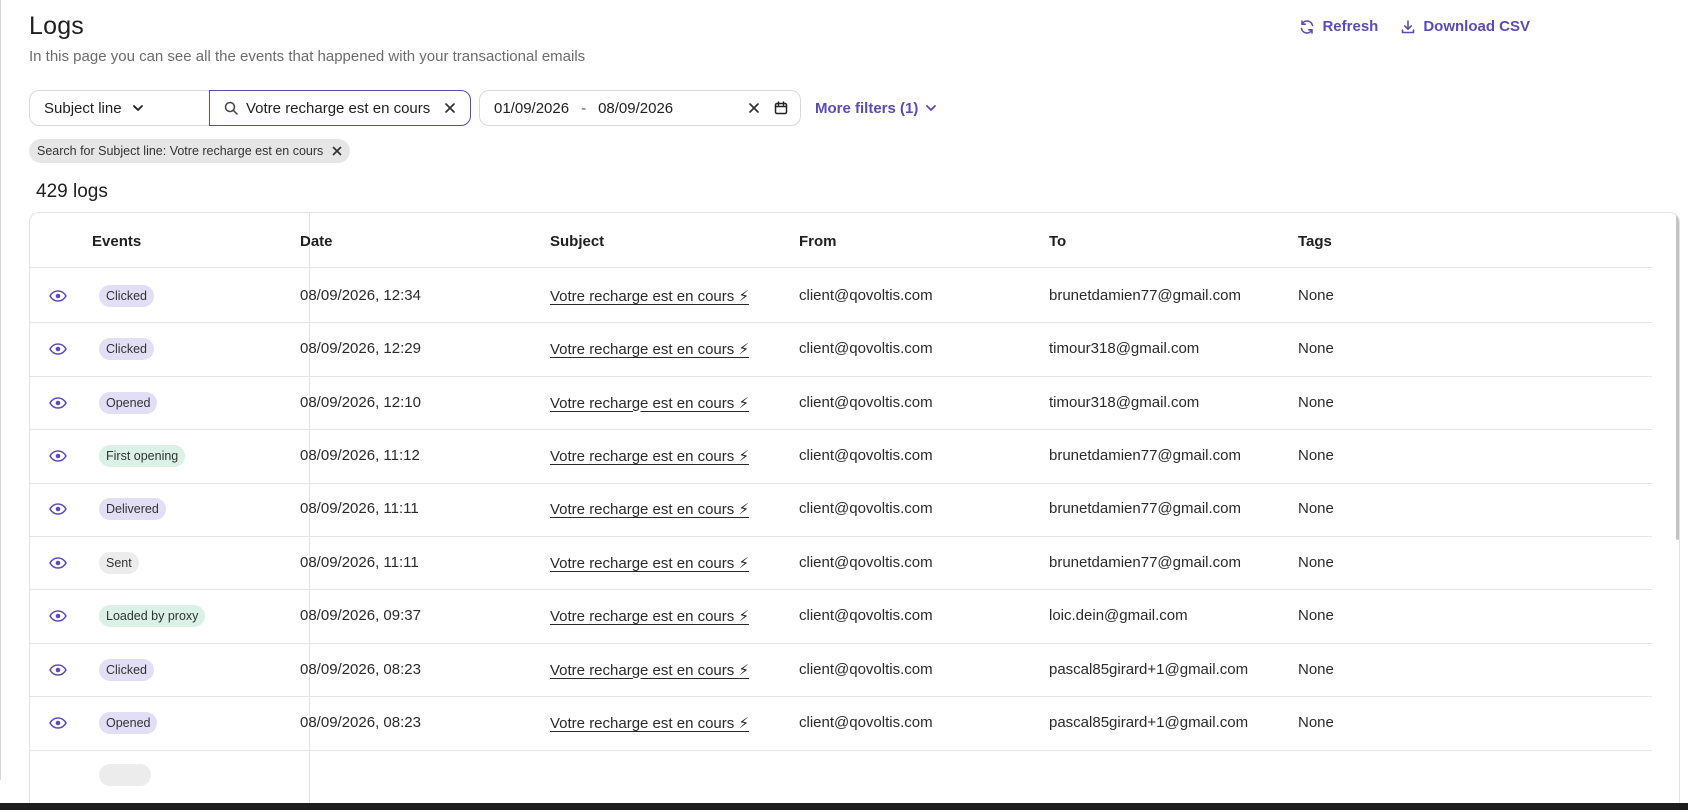 The height and width of the screenshot is (810, 1688). Describe the element at coordinates (316, 241) in the screenshot. I see `column-header-date: Date` at that location.